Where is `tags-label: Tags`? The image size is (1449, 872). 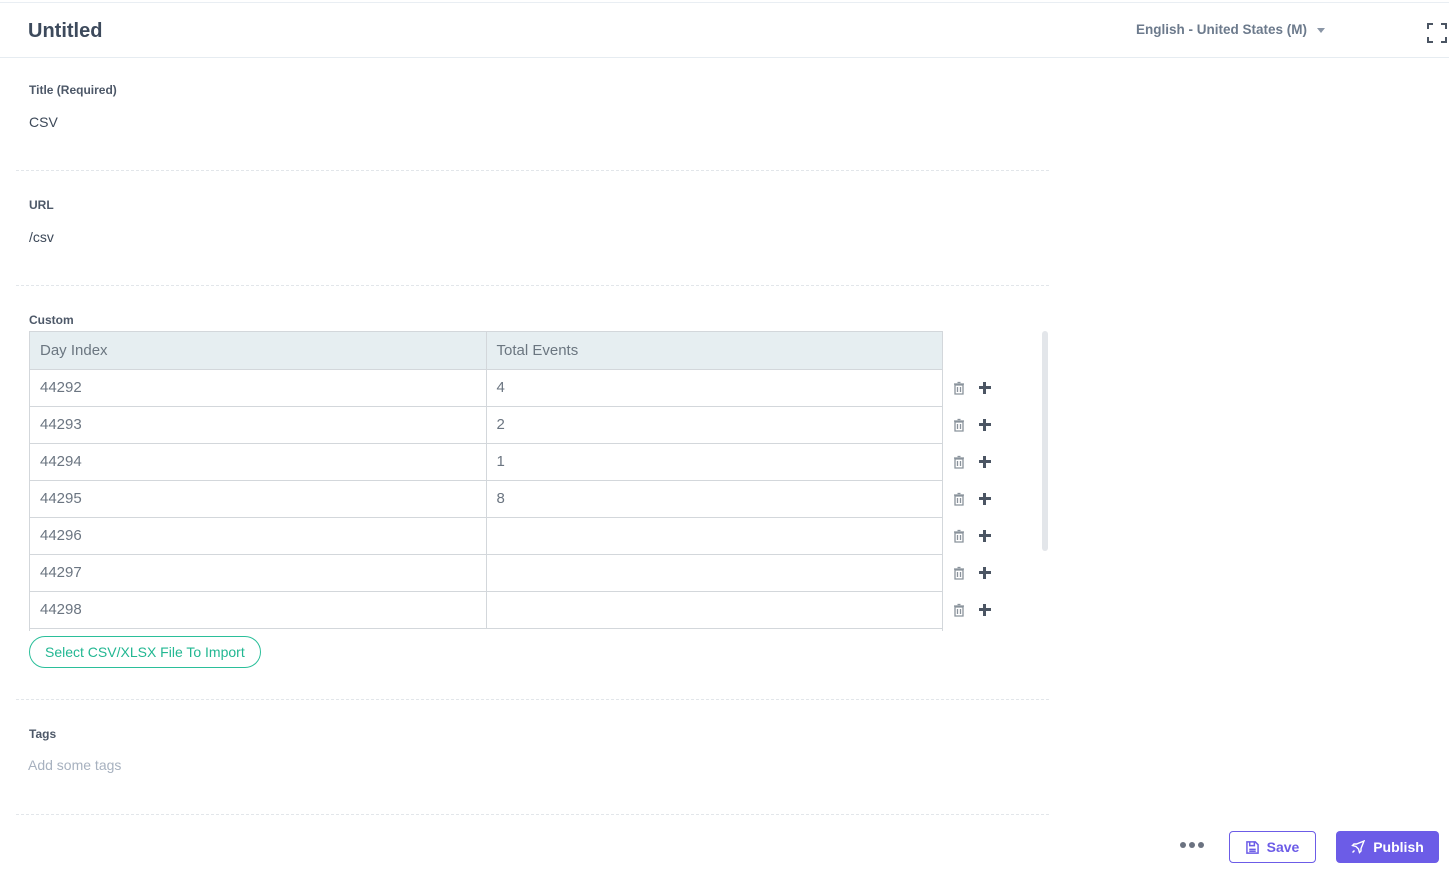 tags-label: Tags is located at coordinates (43, 734).